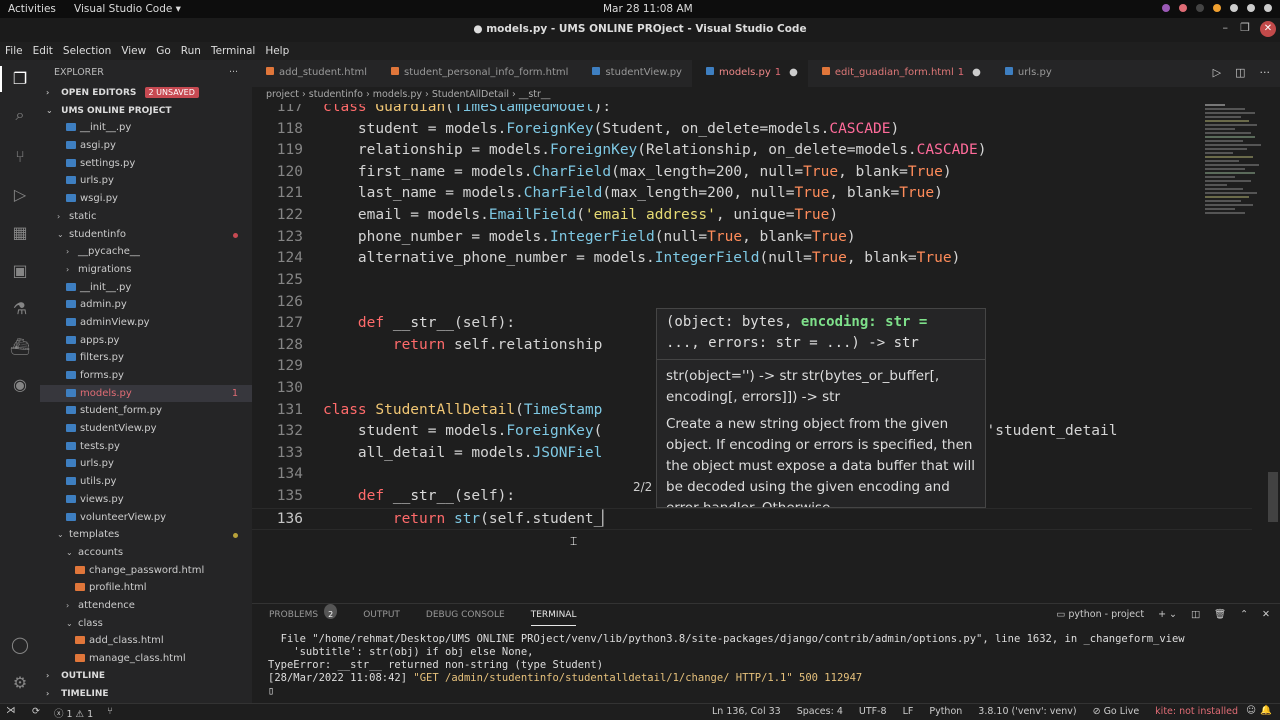 The image size is (1280, 720). What do you see at coordinates (146, 217) in the screenshot?
I see `tree-item: › static` at bounding box center [146, 217].